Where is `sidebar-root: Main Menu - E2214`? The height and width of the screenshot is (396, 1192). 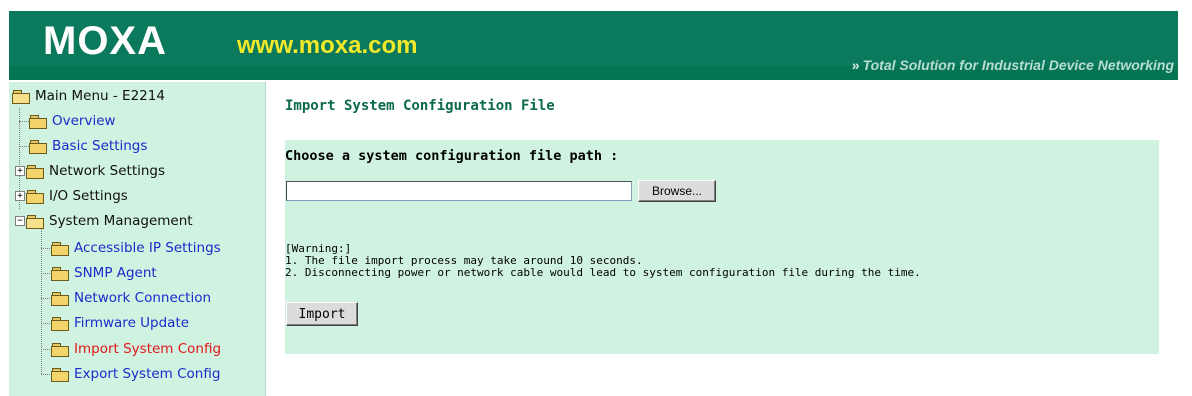
sidebar-root: Main Menu - E2214 is located at coordinates (88, 96).